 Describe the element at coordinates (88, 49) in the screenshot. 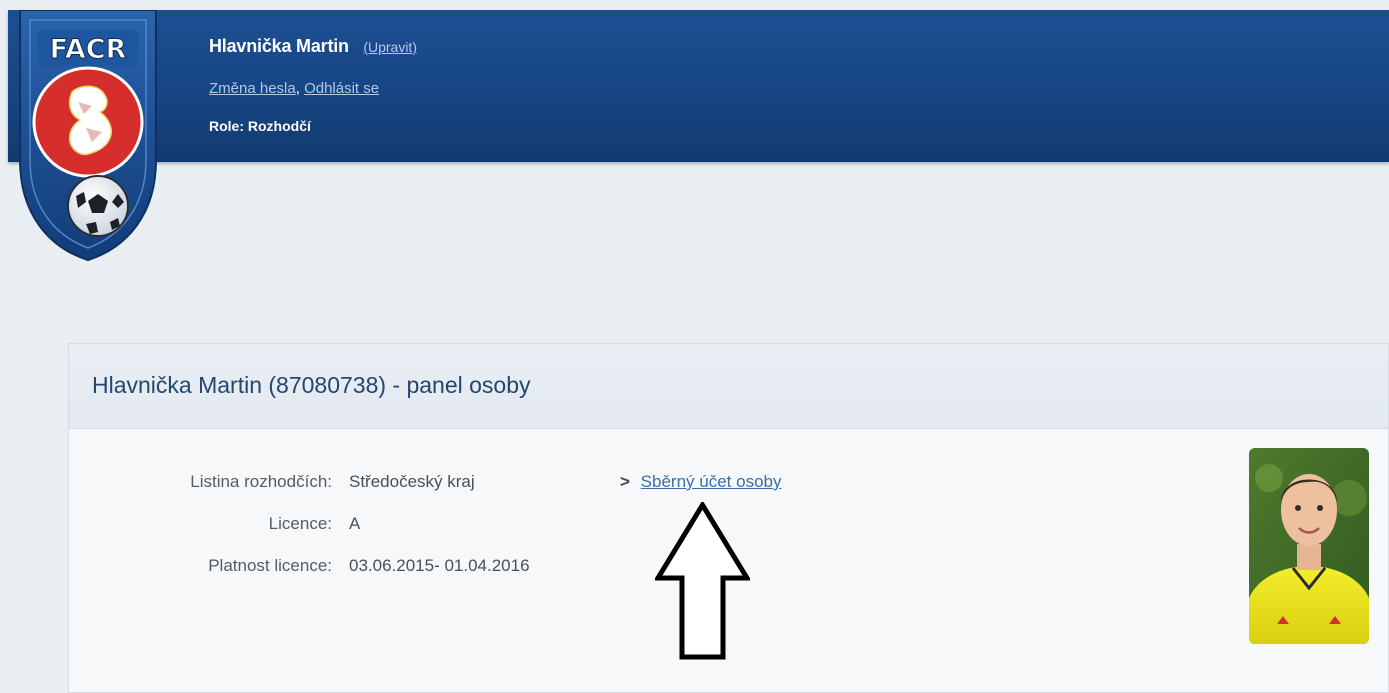

I see `logo-lettering: FACR` at that location.